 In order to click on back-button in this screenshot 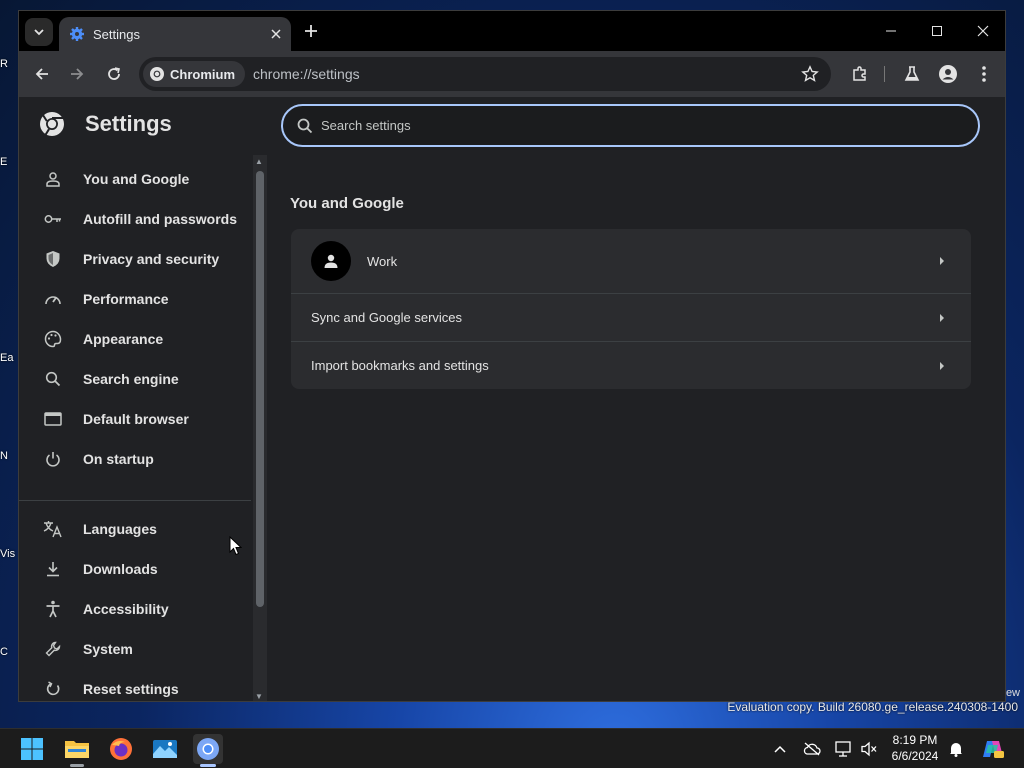, I will do `click(42, 74)`.